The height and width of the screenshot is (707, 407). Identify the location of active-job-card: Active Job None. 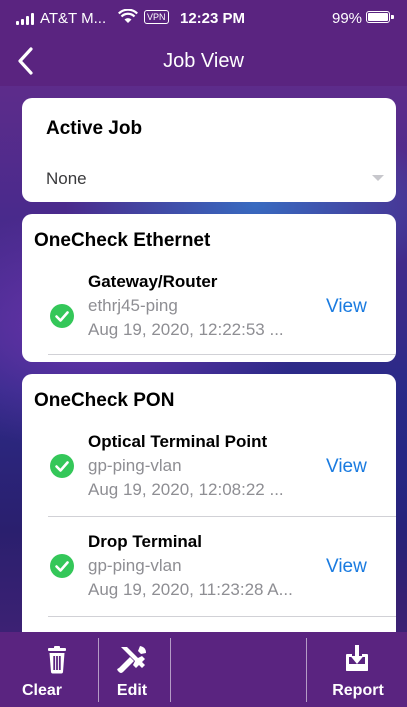
(209, 150).